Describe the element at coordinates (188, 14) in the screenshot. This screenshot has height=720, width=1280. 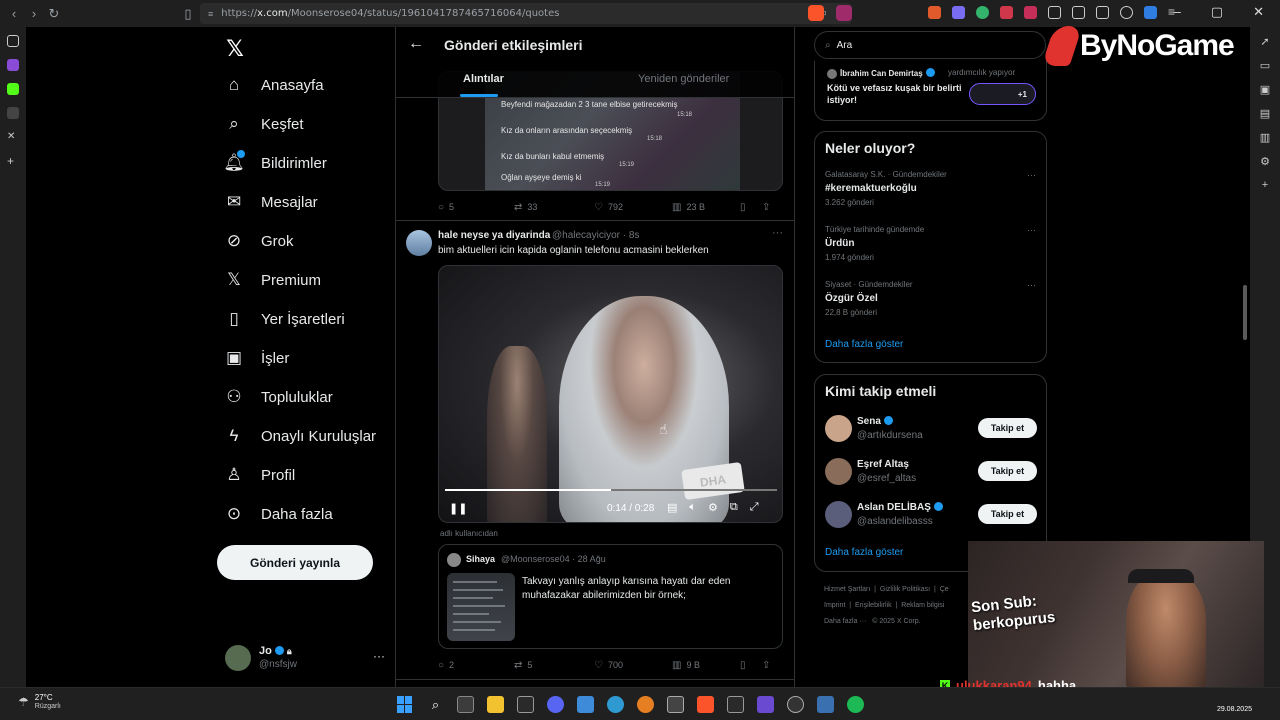
I see `bookmark-page-icon: ▯` at that location.